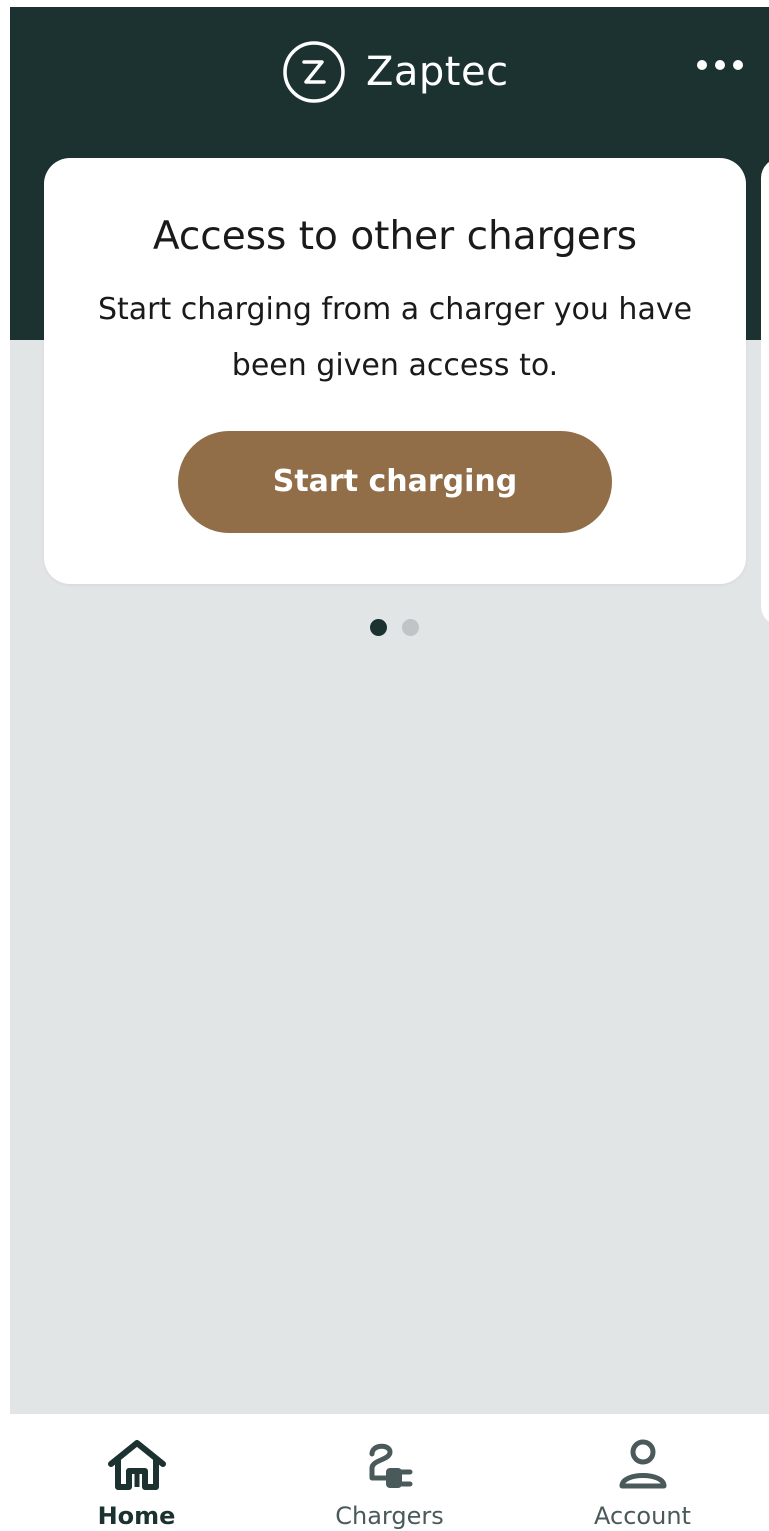 The image size is (769, 1531). What do you see at coordinates (395, 482) in the screenshot?
I see `start-charging-button: Start charging` at bounding box center [395, 482].